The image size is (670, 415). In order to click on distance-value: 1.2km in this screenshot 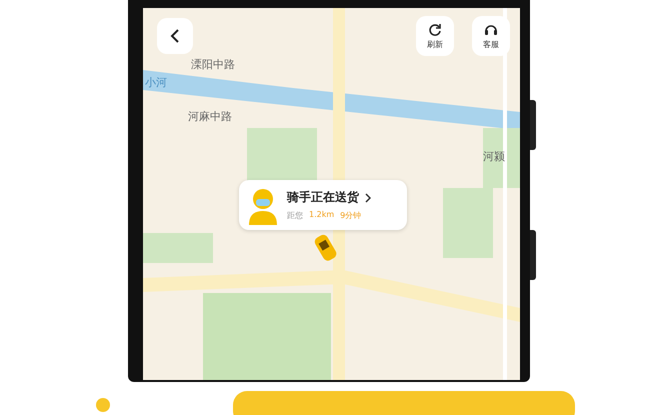, I will do `click(321, 215)`.